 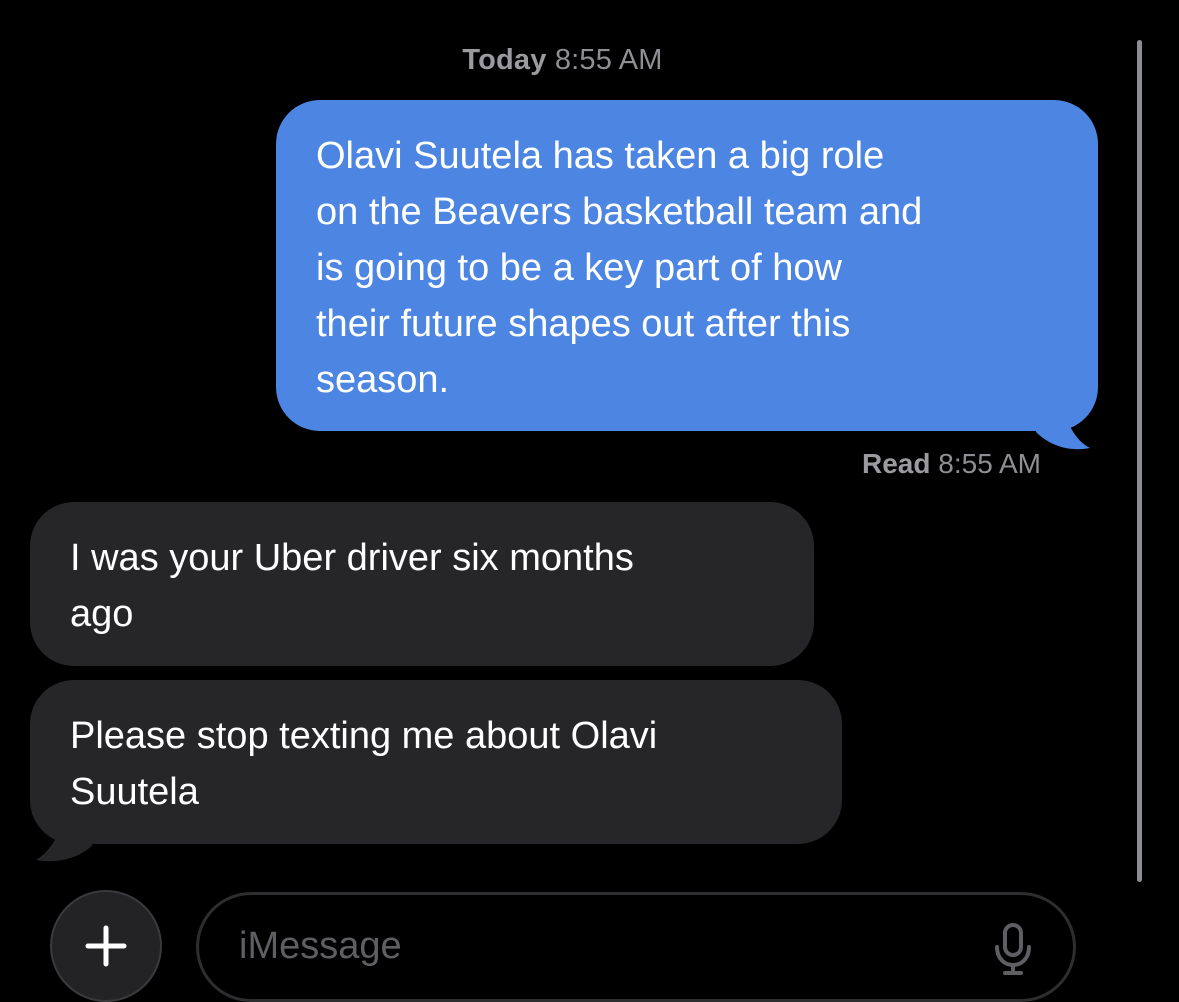 I want to click on read-receipt: Read 8:55 AM, so click(x=951, y=464).